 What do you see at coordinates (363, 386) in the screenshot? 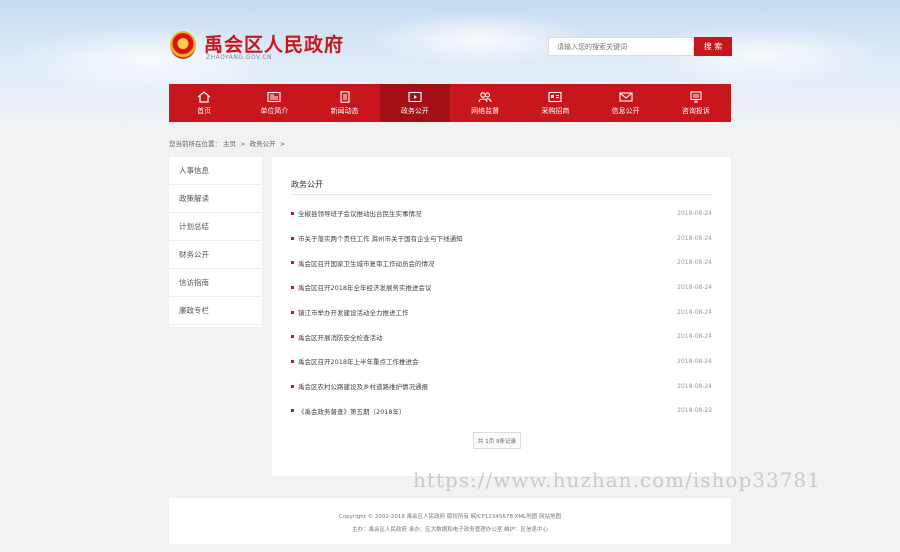
I see `article-title: 禹会区农村公路建设及乡村道路维护情况通报` at bounding box center [363, 386].